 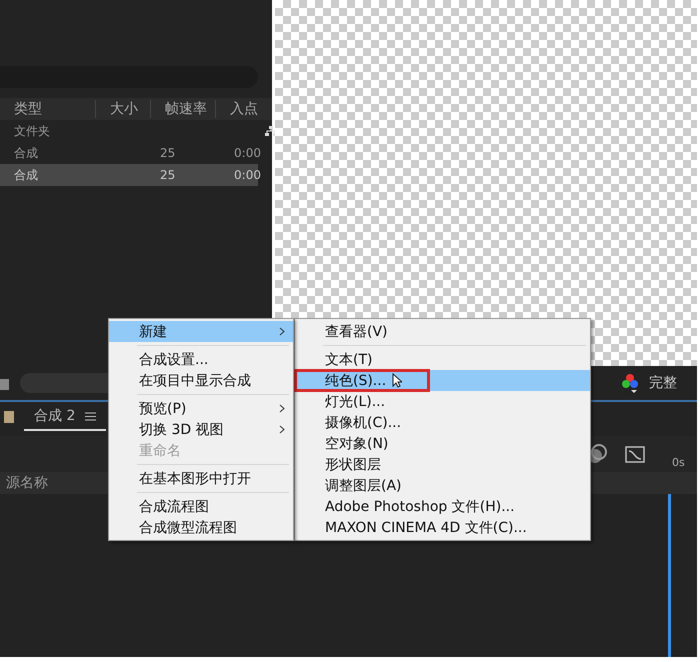 What do you see at coordinates (129, 175) in the screenshot?
I see `project-row: 合成 25 0:00` at bounding box center [129, 175].